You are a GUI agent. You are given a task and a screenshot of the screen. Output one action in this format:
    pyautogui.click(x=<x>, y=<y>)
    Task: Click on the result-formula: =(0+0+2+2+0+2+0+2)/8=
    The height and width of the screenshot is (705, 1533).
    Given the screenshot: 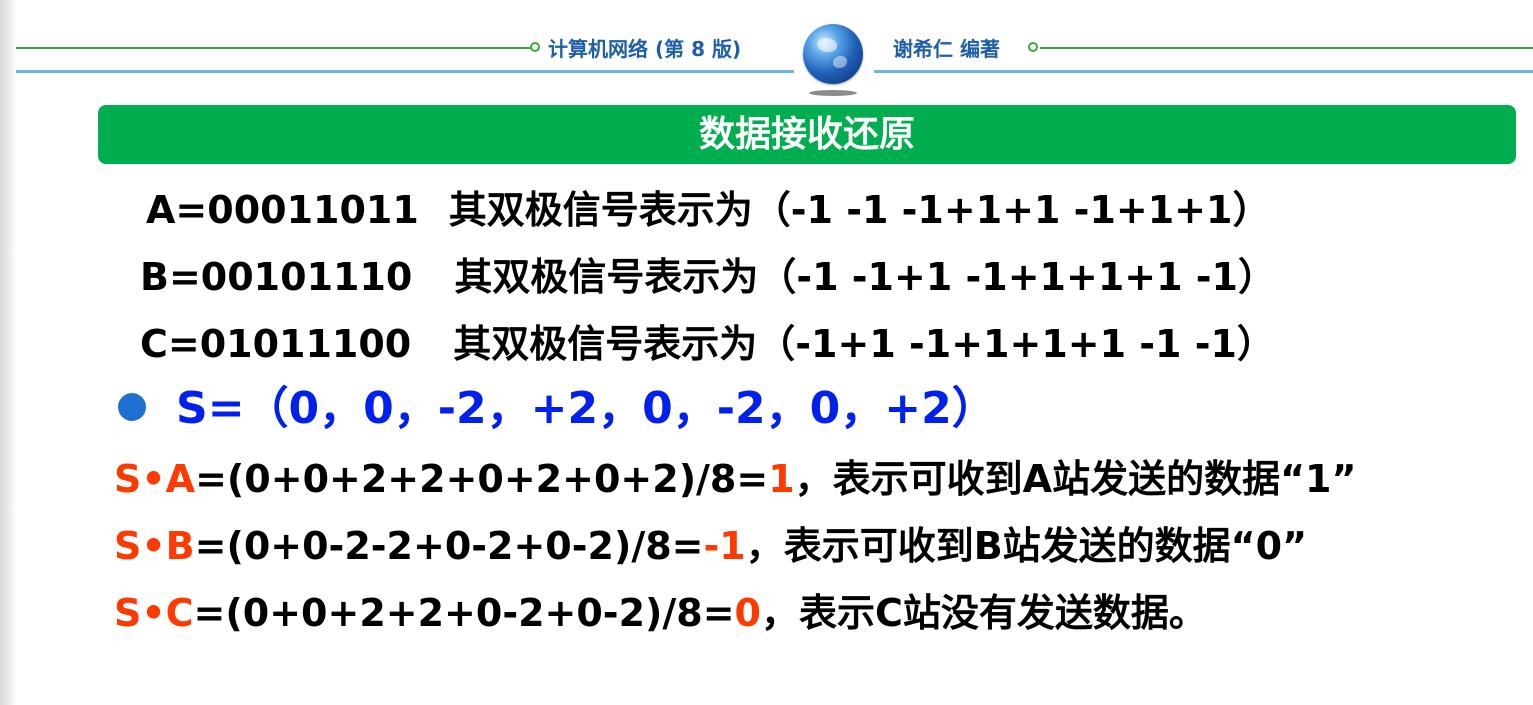 What is the action you would take?
    pyautogui.click(x=482, y=479)
    